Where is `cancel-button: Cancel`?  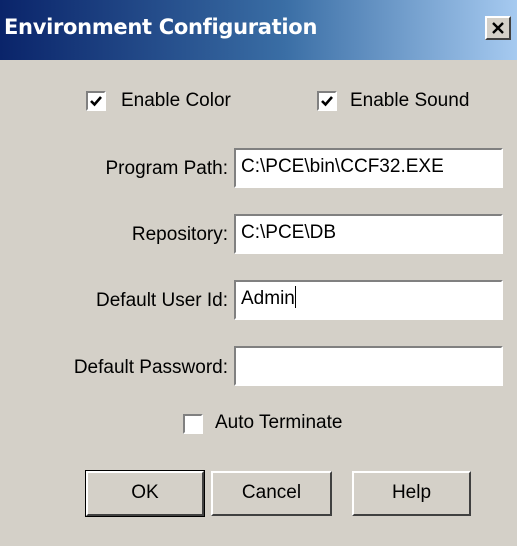 cancel-button: Cancel is located at coordinates (271, 493).